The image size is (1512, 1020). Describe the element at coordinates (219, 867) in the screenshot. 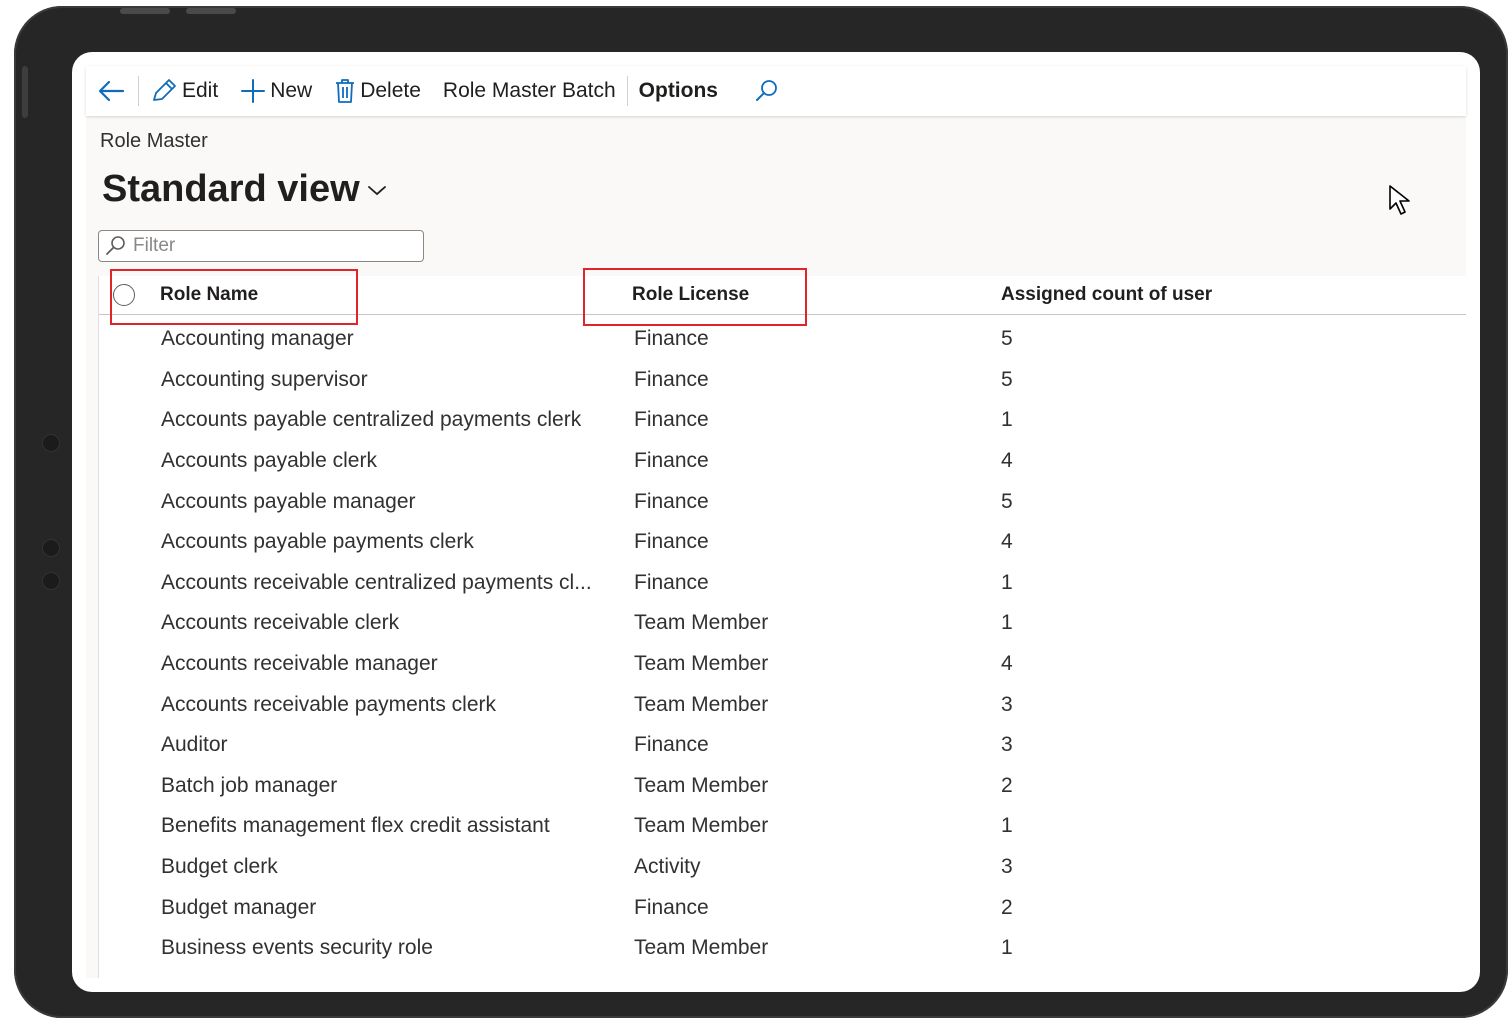

I see `role-name-cell: Budget clerk` at that location.